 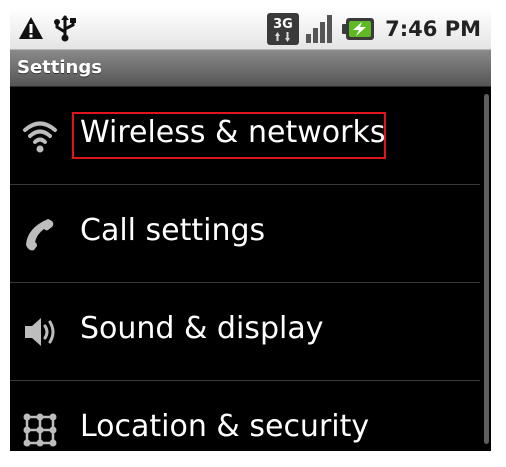 What do you see at coordinates (31, 28) in the screenshot?
I see `warning-icon` at bounding box center [31, 28].